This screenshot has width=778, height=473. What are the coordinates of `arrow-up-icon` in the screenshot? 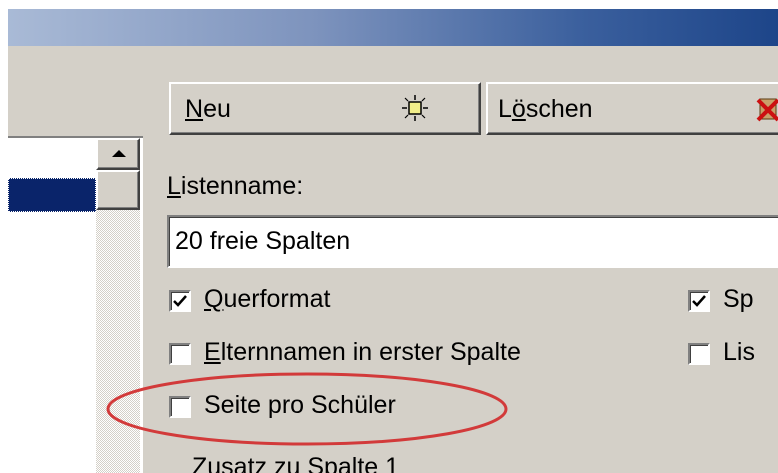 It's located at (119, 153).